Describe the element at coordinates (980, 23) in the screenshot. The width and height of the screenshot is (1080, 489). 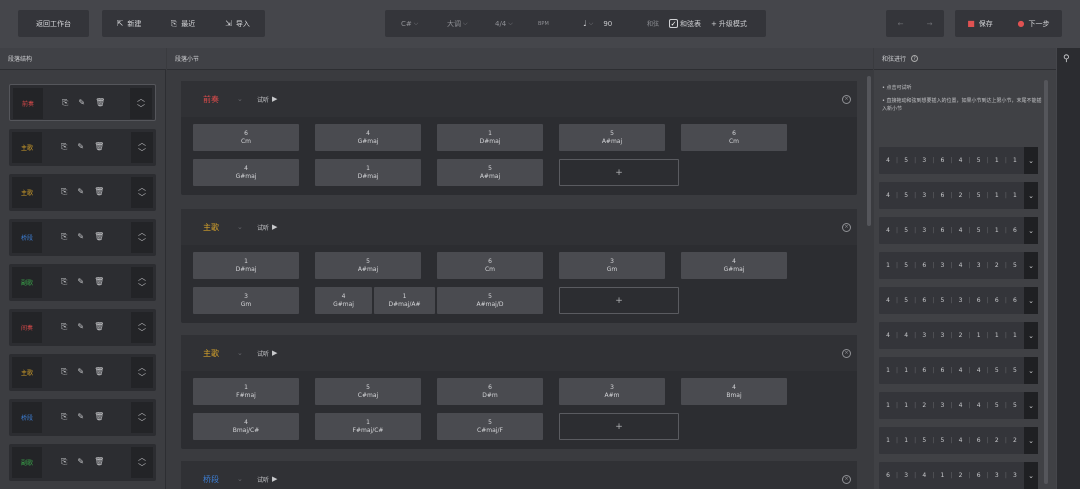
I see `save-button: ■ 保存` at that location.